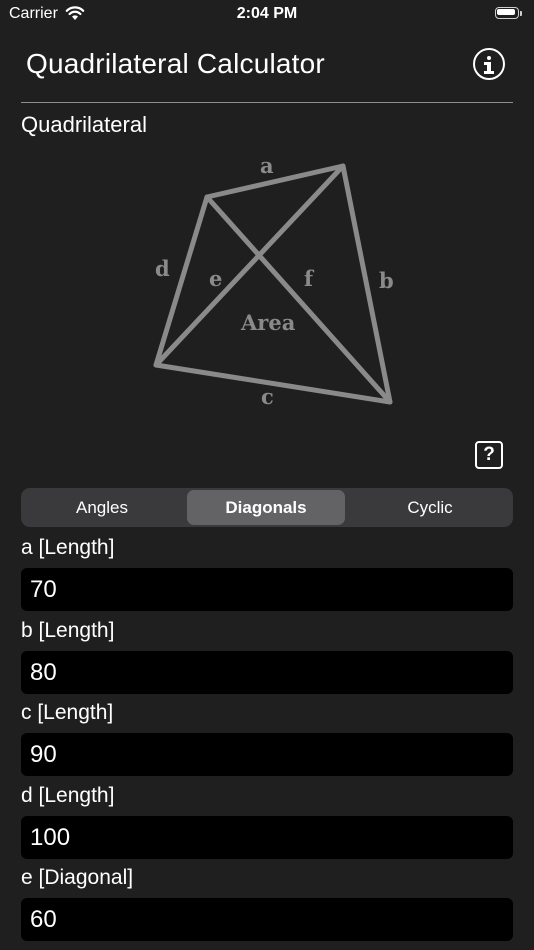 The width and height of the screenshot is (534, 950). Describe the element at coordinates (77, 877) in the screenshot. I see `field-label-e: e [Diagonal]` at that location.